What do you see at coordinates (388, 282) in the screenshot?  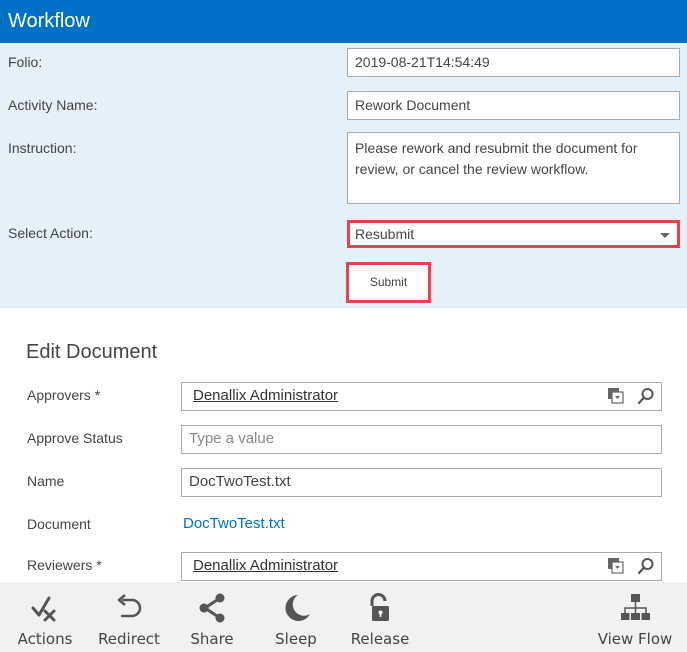 I see `submit-button: Submit` at bounding box center [388, 282].